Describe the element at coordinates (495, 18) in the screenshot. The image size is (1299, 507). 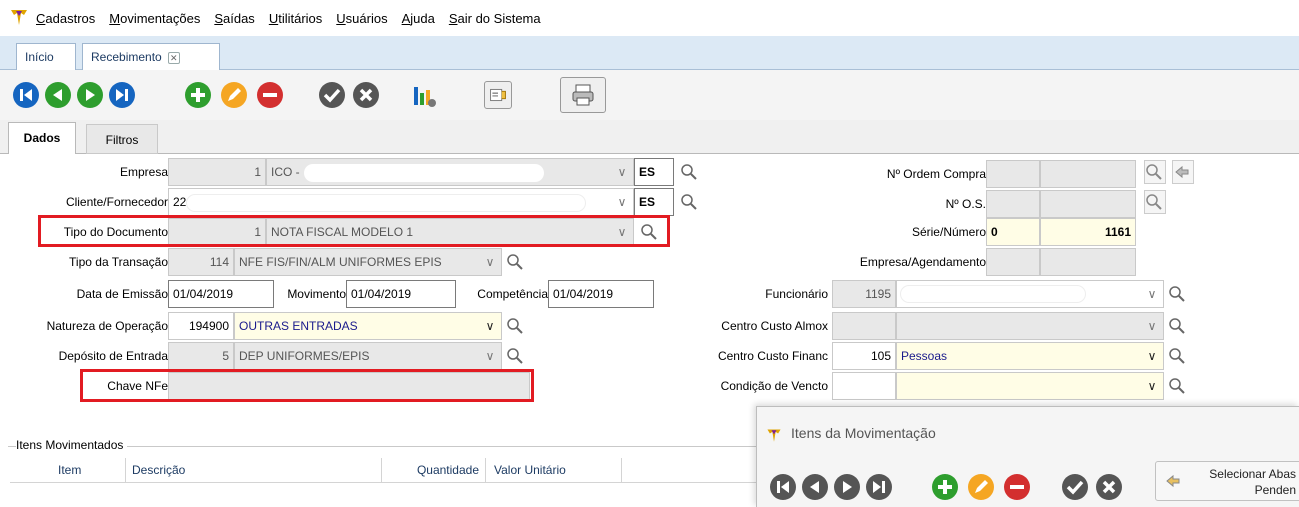
I see `menu-sair: Sair do Sistema` at that location.